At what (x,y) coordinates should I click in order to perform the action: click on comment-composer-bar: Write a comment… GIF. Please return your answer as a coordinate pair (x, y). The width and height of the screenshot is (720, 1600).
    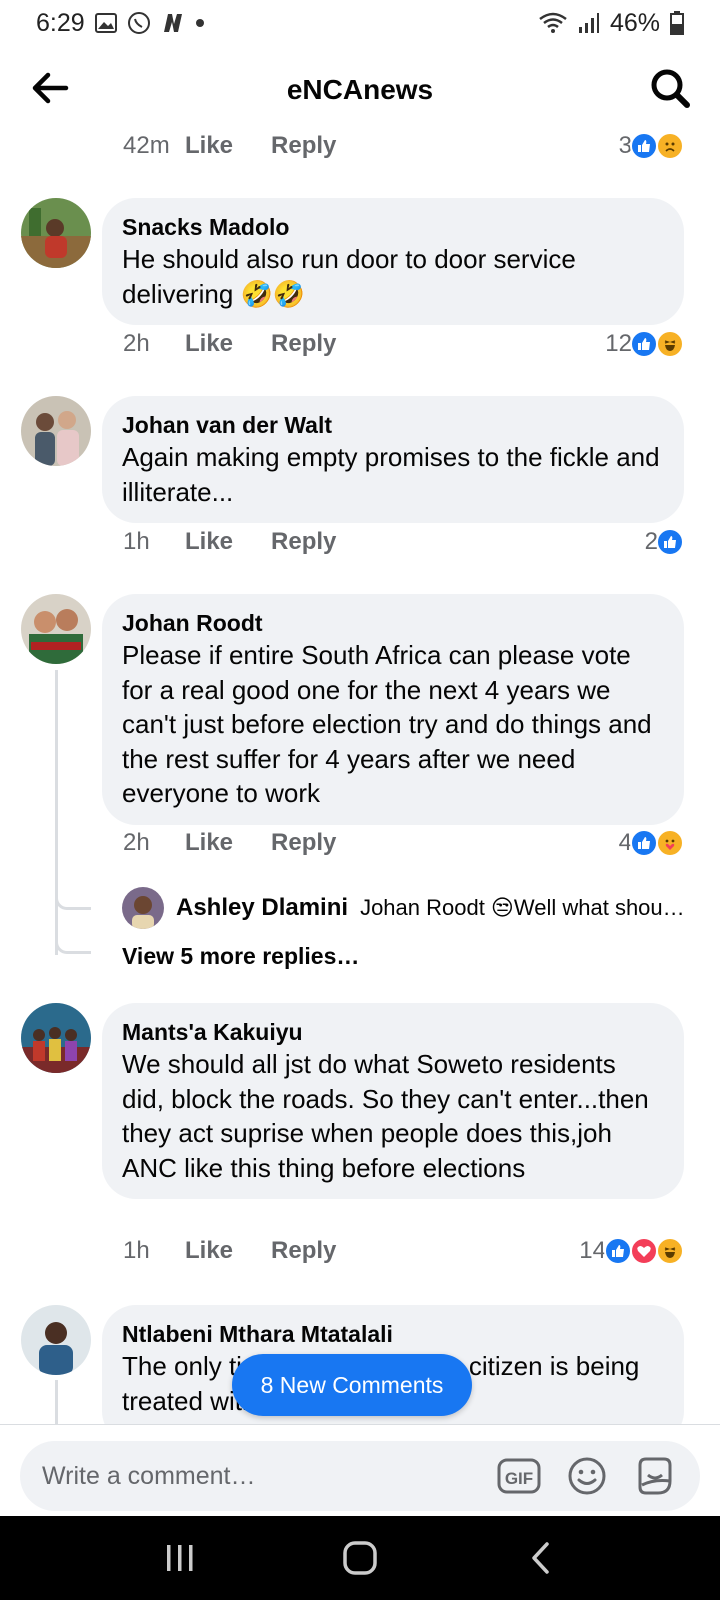
    Looking at the image, I should click on (360, 1470).